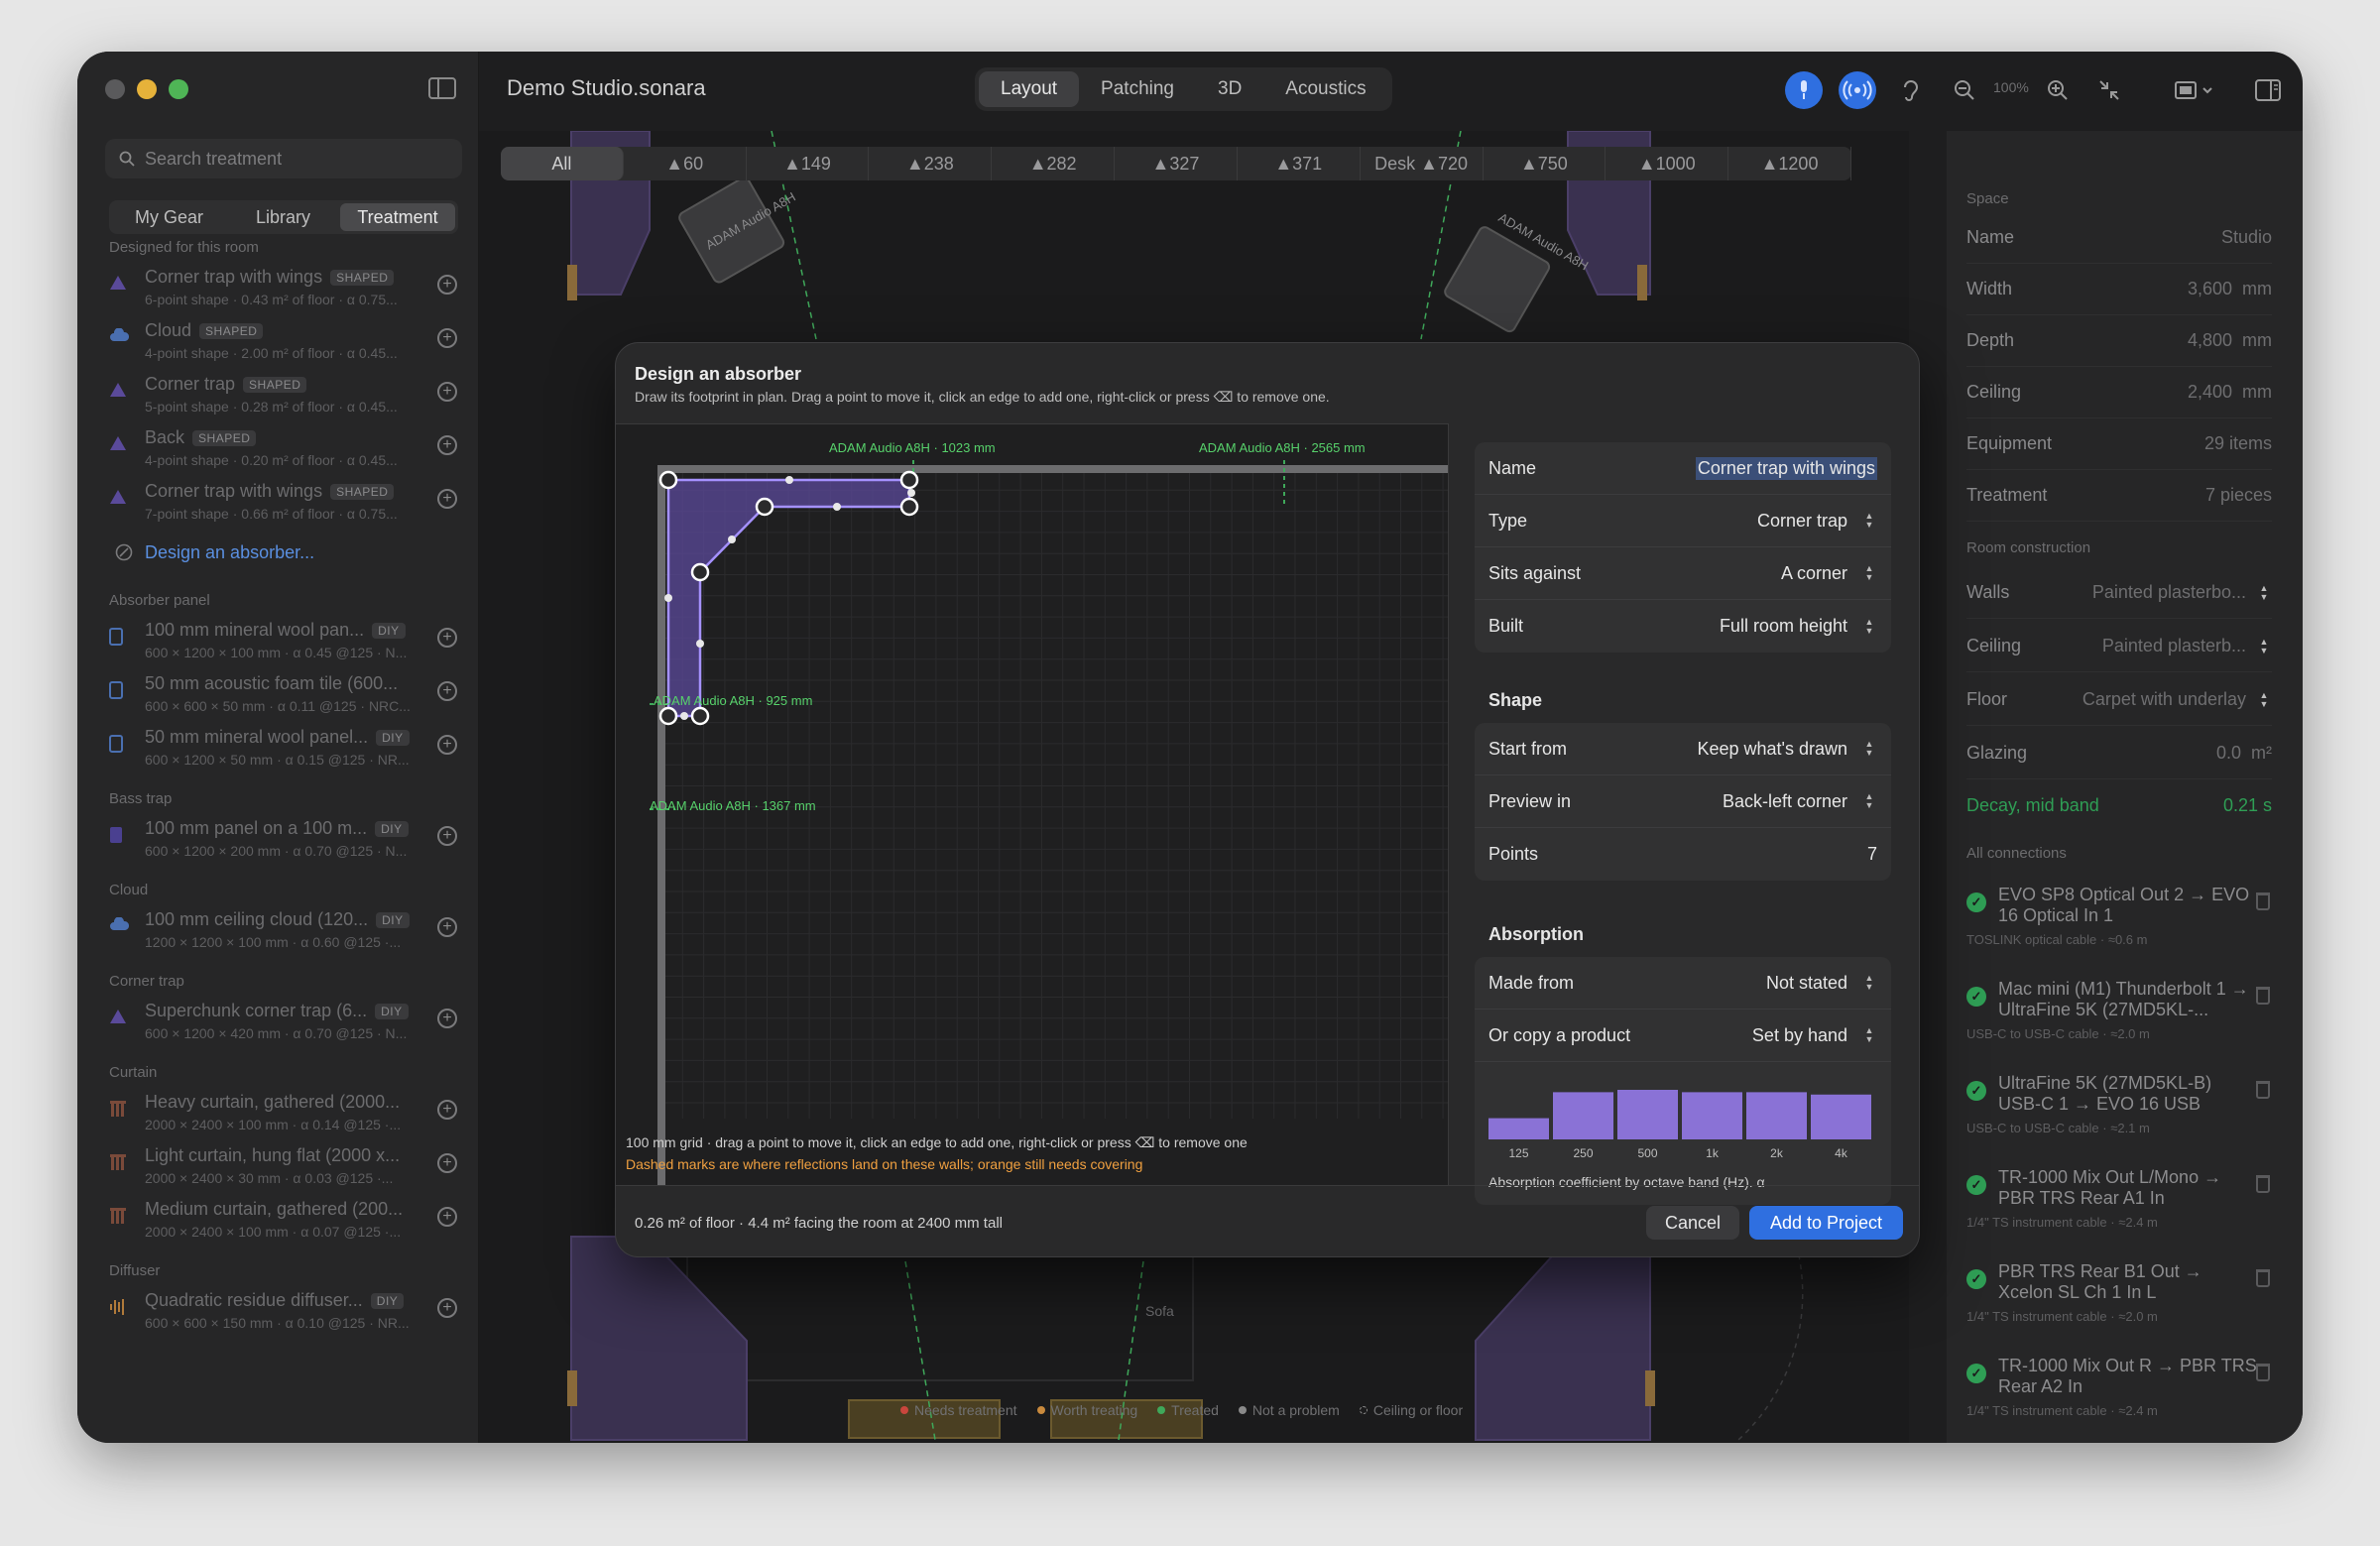  Describe the element at coordinates (178, 89) in the screenshot. I see `zoom-window-button` at that location.